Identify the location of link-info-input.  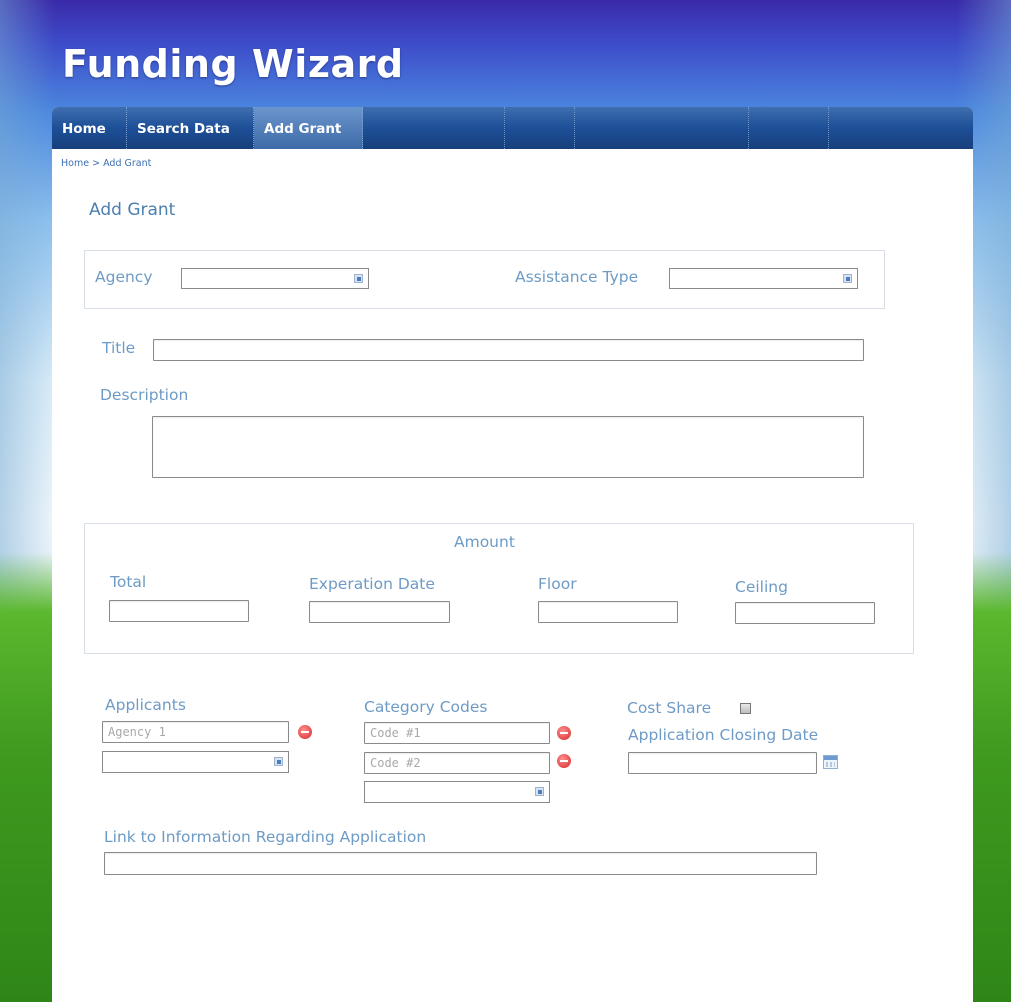
(460, 863).